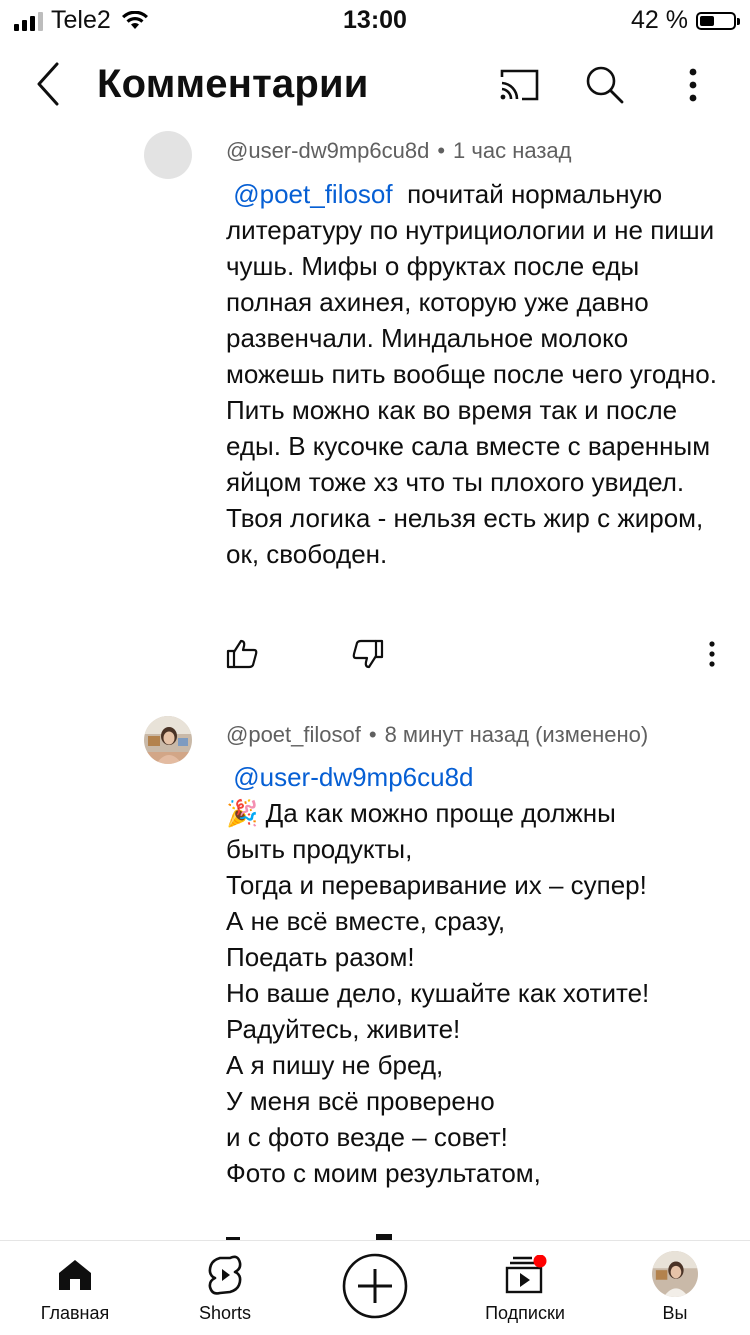  What do you see at coordinates (360, 1101) in the screenshot?
I see `poem-line: У меня всё проверено` at bounding box center [360, 1101].